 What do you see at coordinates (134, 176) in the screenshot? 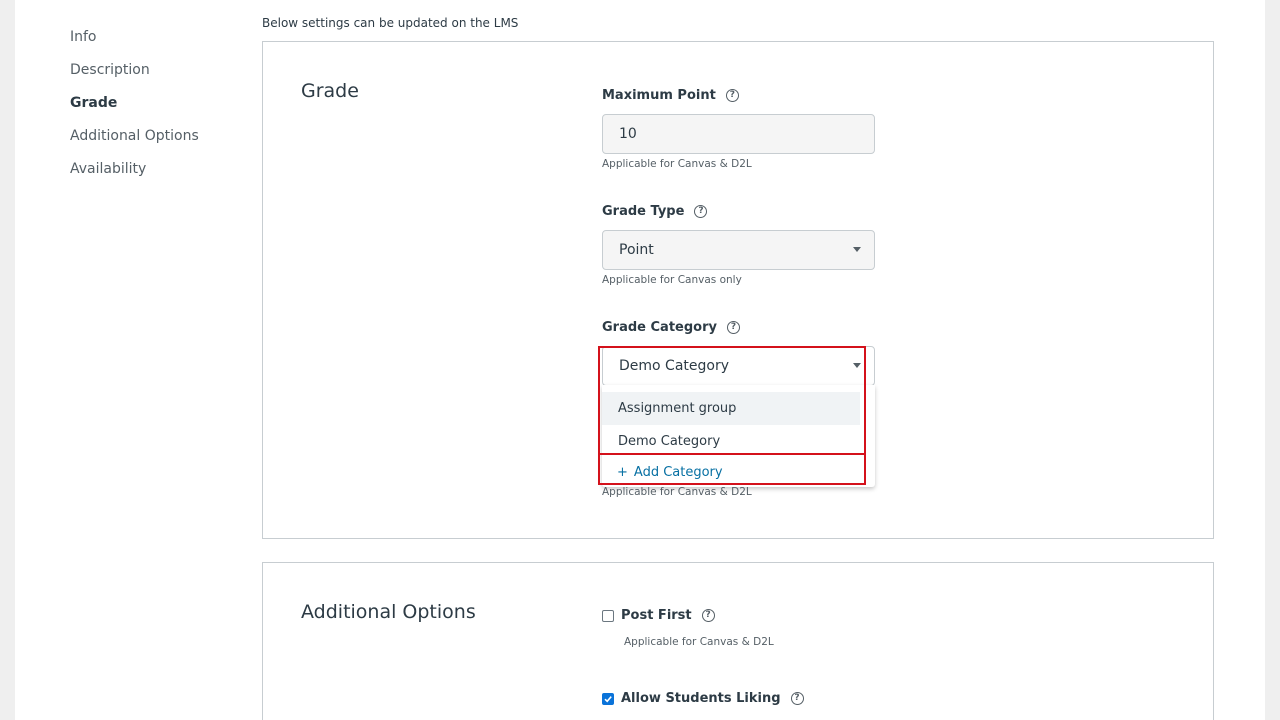
I see `sidebar-item-availability: Availability` at bounding box center [134, 176].